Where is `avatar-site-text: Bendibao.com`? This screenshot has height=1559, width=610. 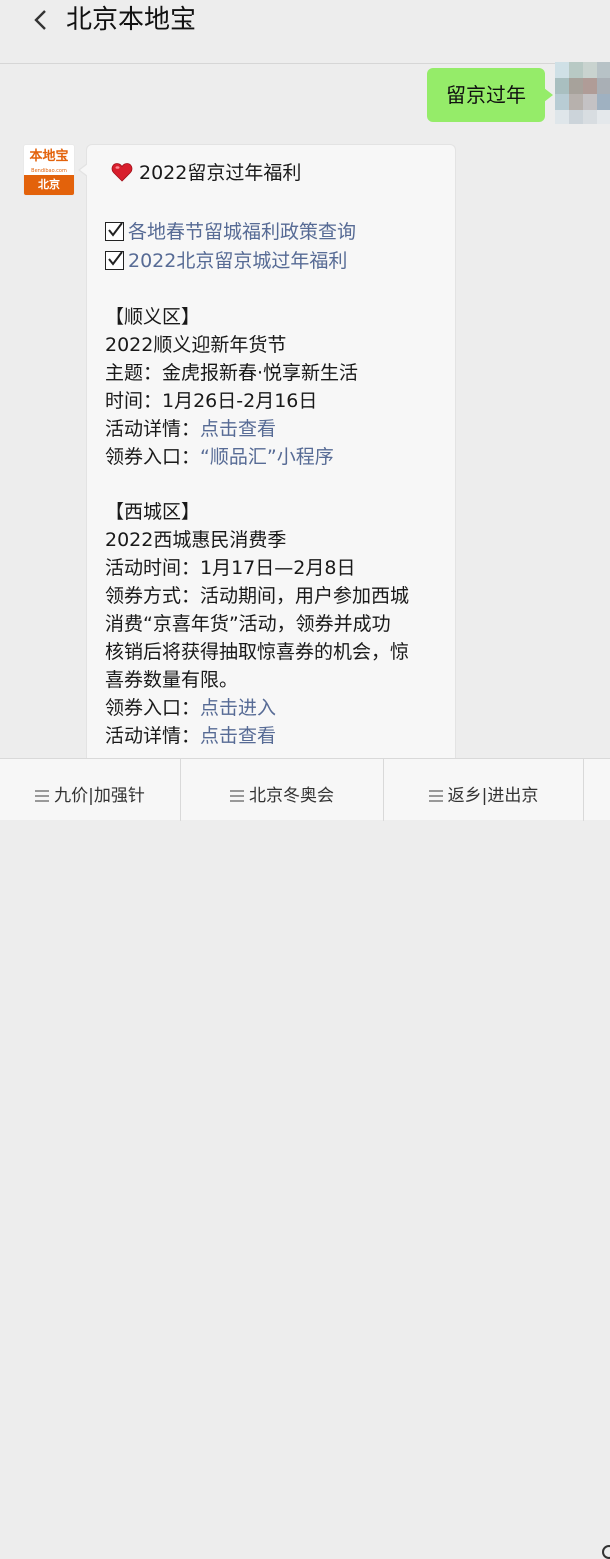 avatar-site-text: Bendibao.com is located at coordinates (49, 171).